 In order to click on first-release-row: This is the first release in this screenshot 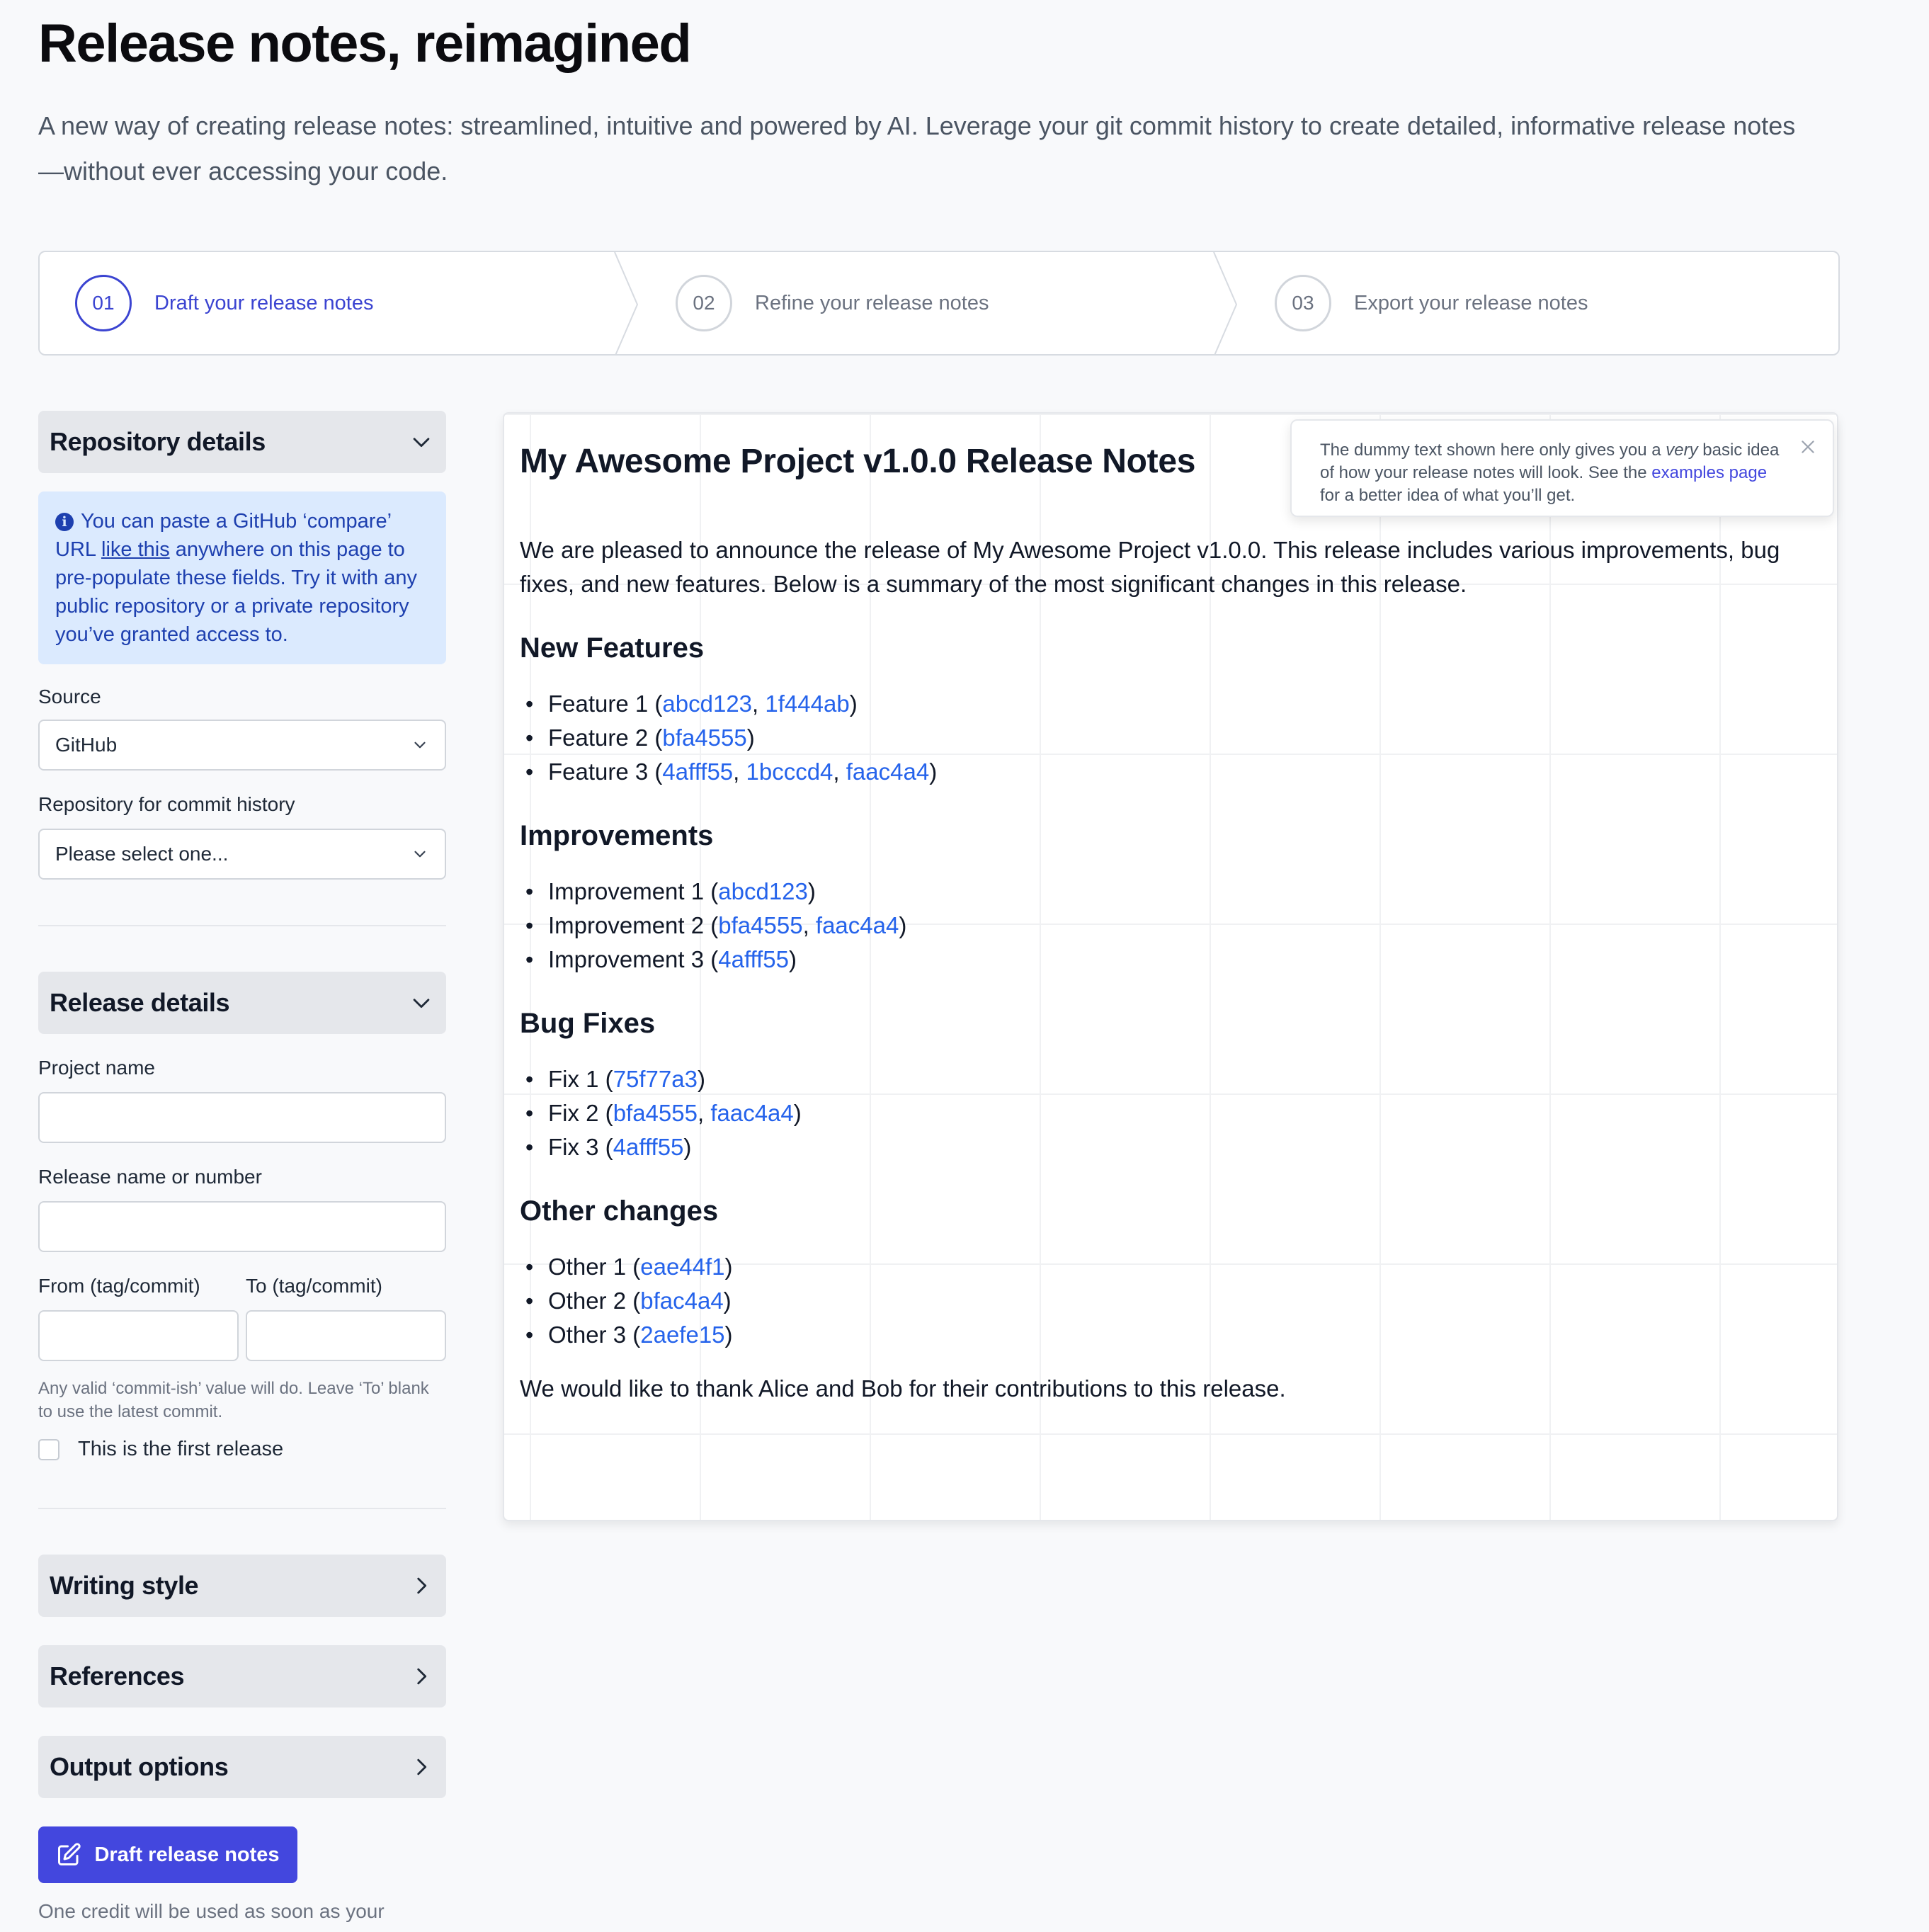, I will do `click(242, 1449)`.